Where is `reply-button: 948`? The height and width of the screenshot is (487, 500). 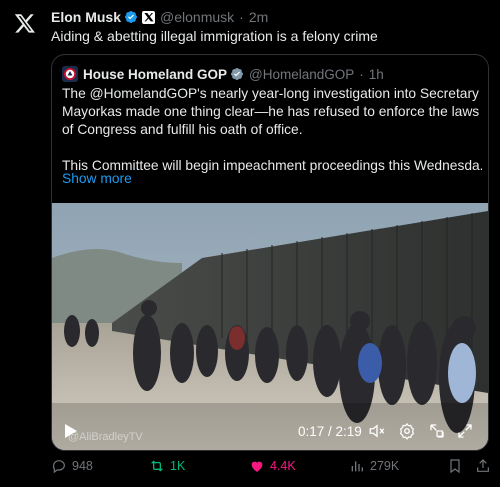
reply-button: 948 is located at coordinates (72, 466).